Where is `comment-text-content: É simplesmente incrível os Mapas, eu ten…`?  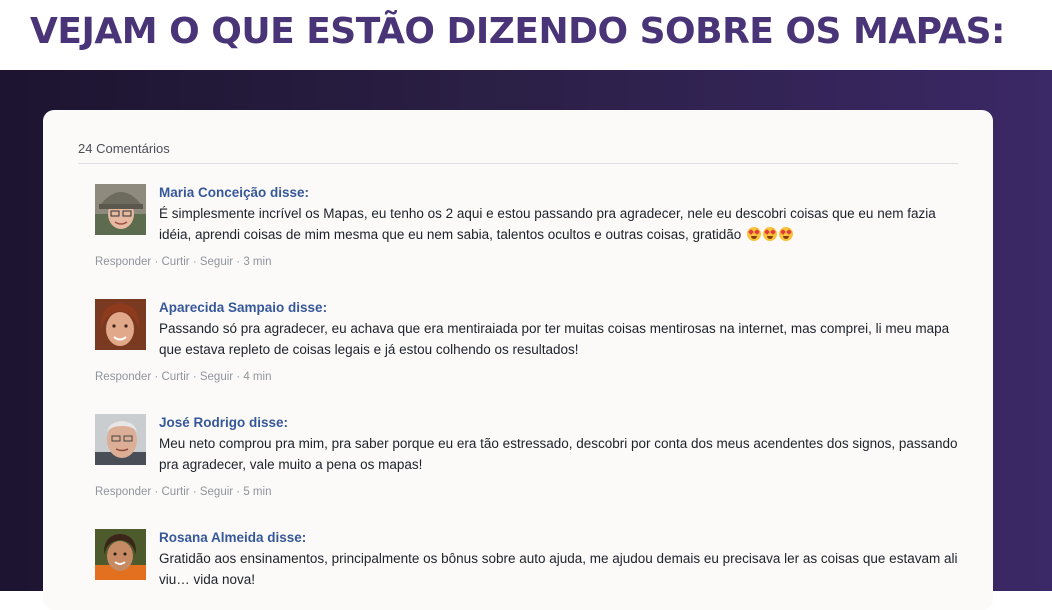
comment-text-content: É simplesmente incrível os Mapas, eu ten… is located at coordinates (547, 224).